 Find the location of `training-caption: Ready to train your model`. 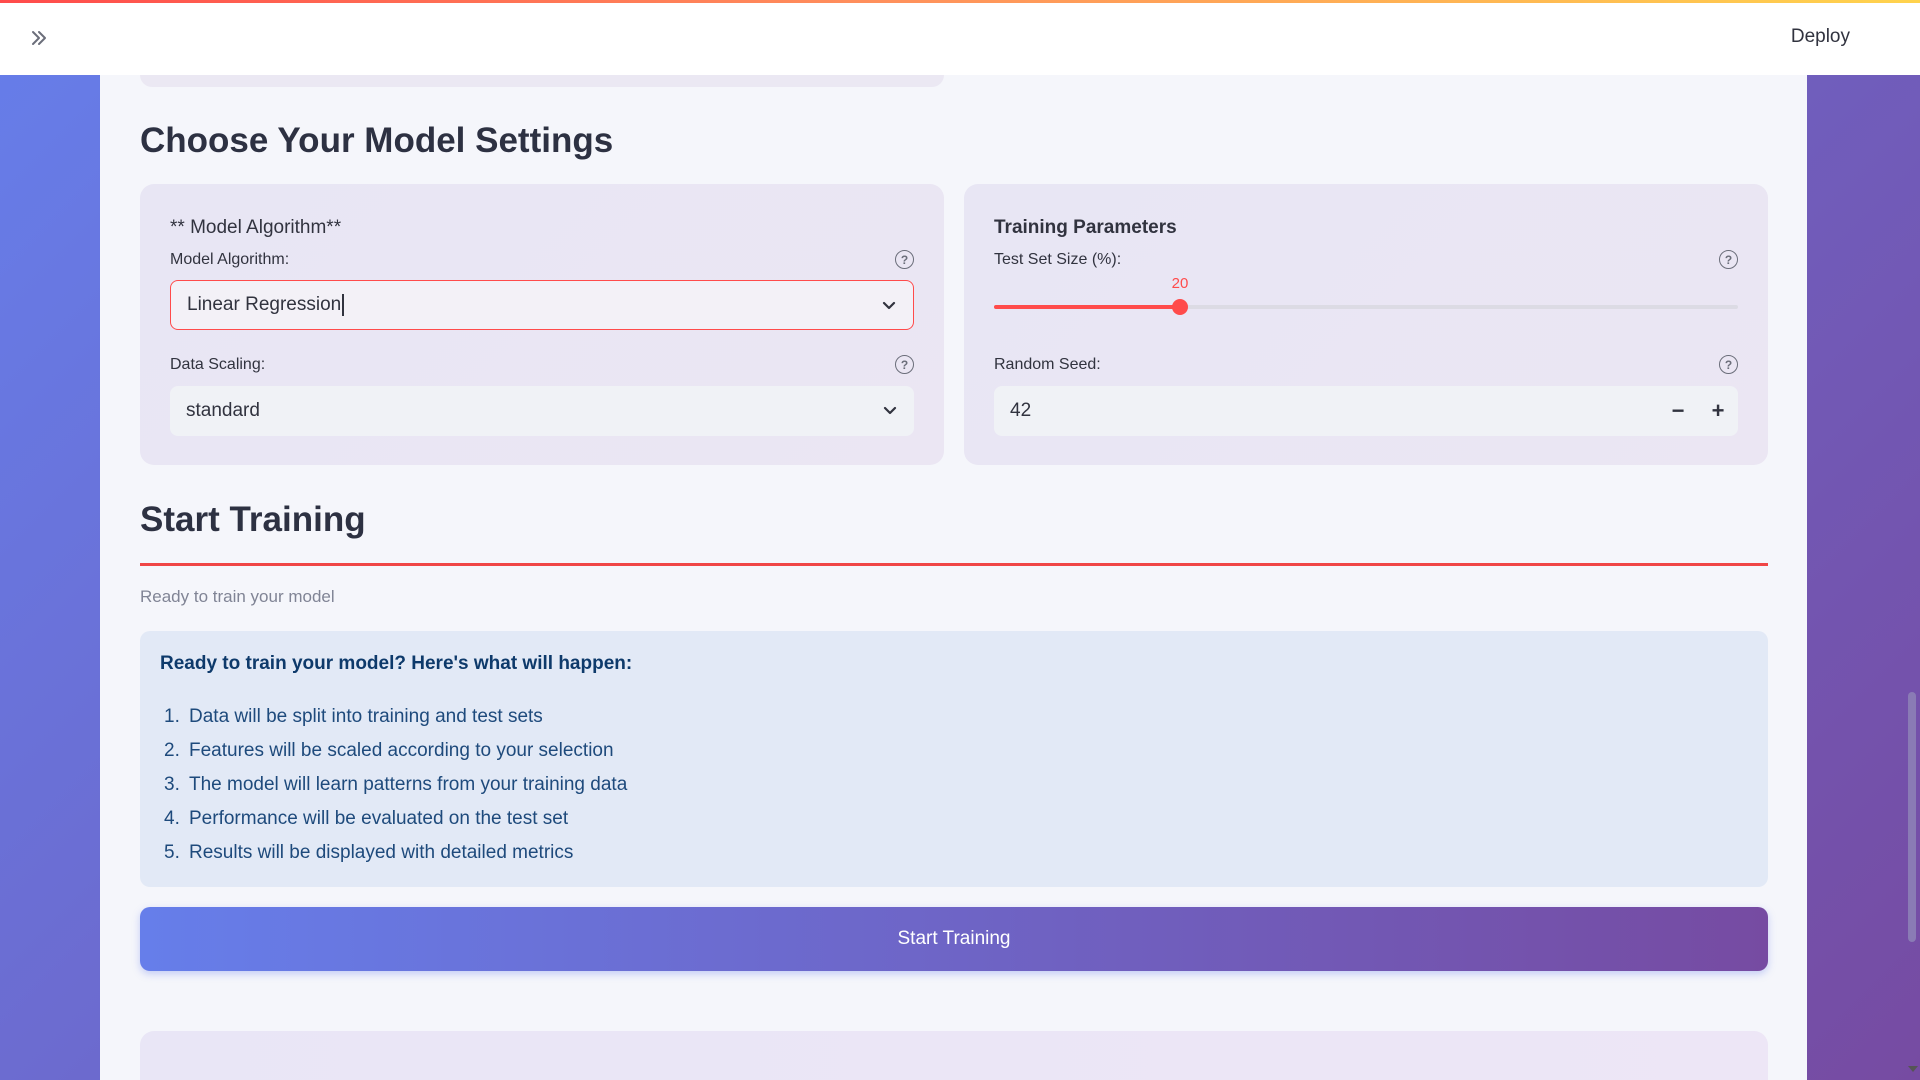

training-caption: Ready to train your model is located at coordinates (237, 596).